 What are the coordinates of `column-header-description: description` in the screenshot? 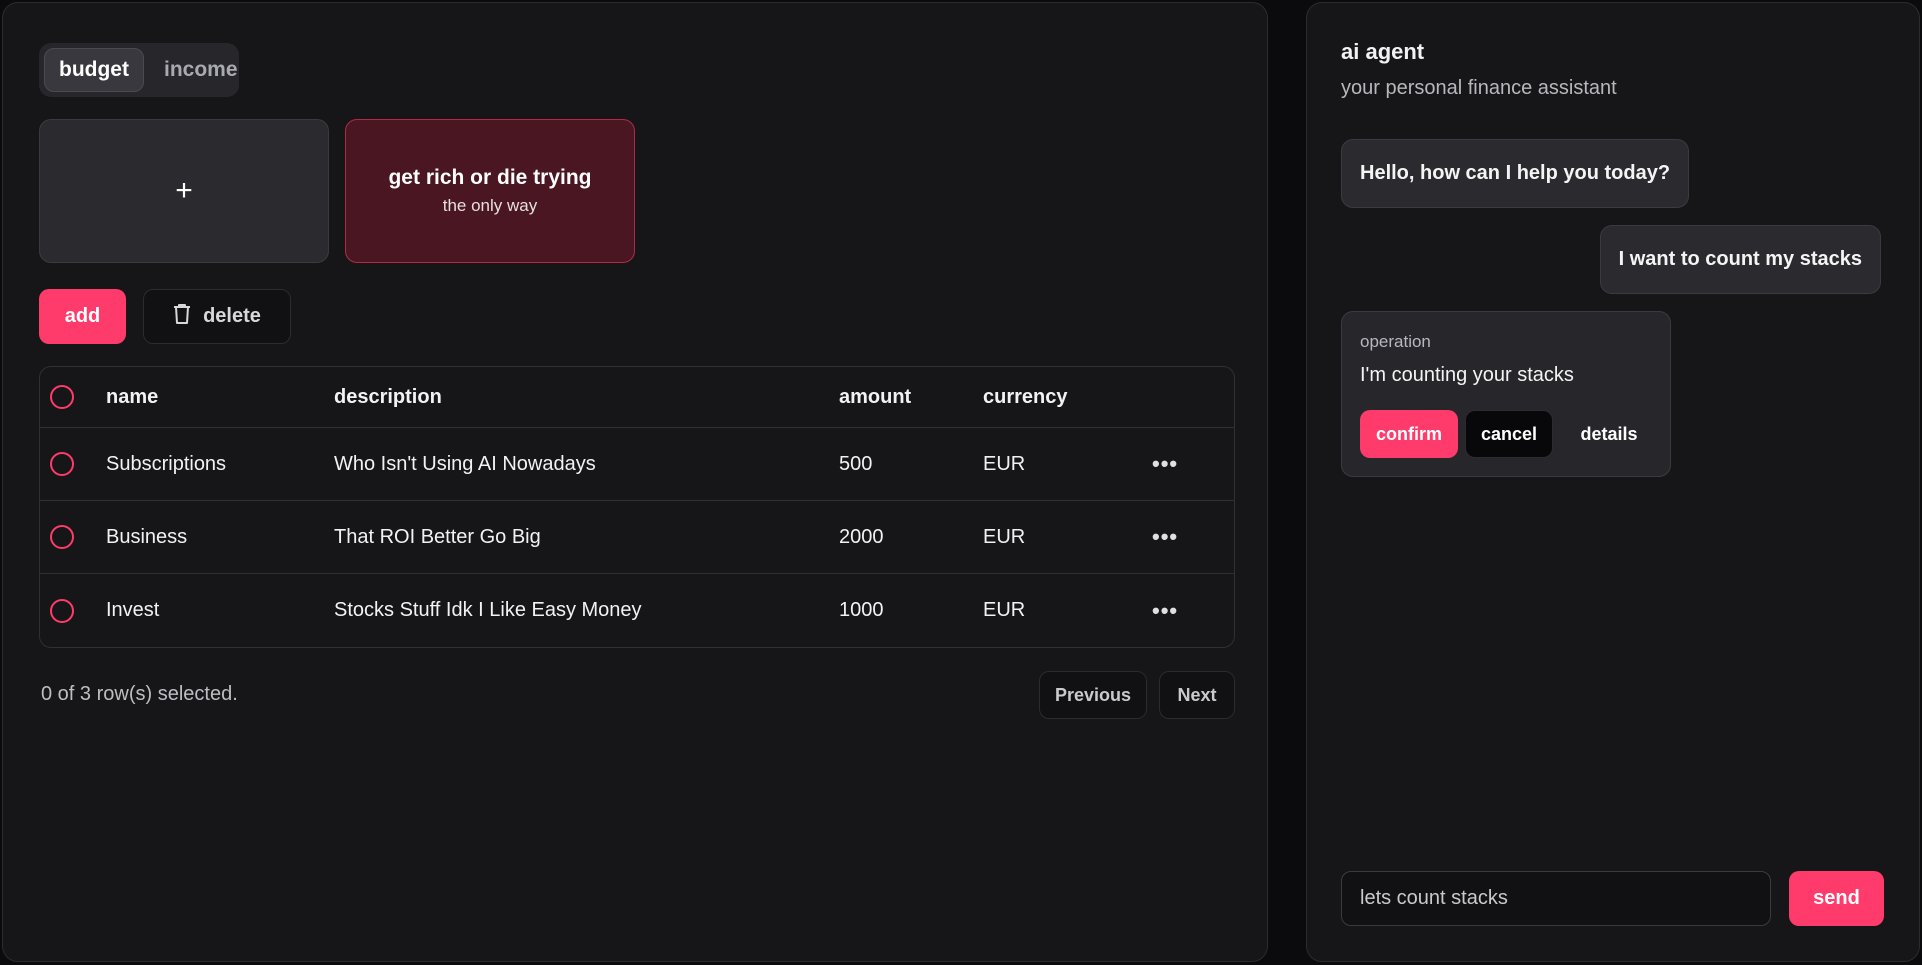 It's located at (388, 396).